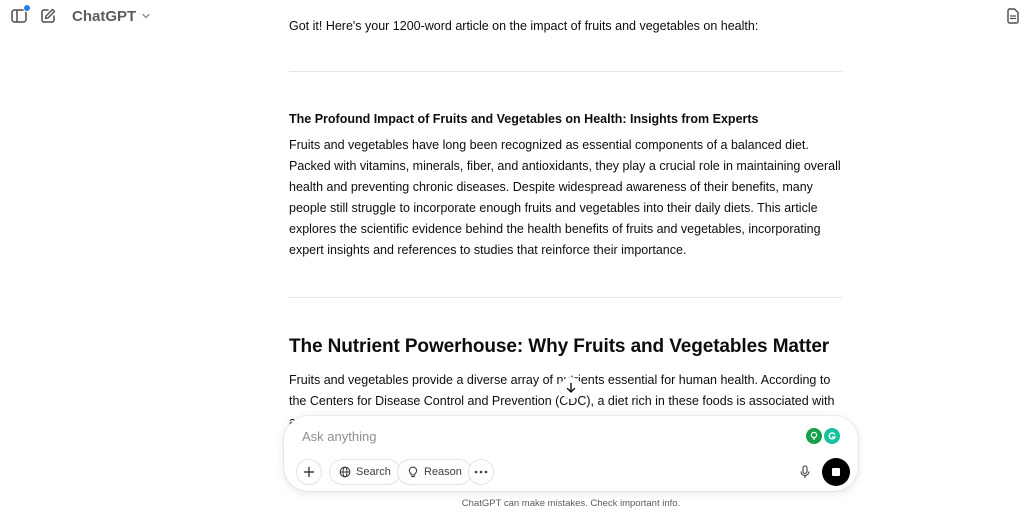  Describe the element at coordinates (27, 8) in the screenshot. I see `notification-dot` at that location.